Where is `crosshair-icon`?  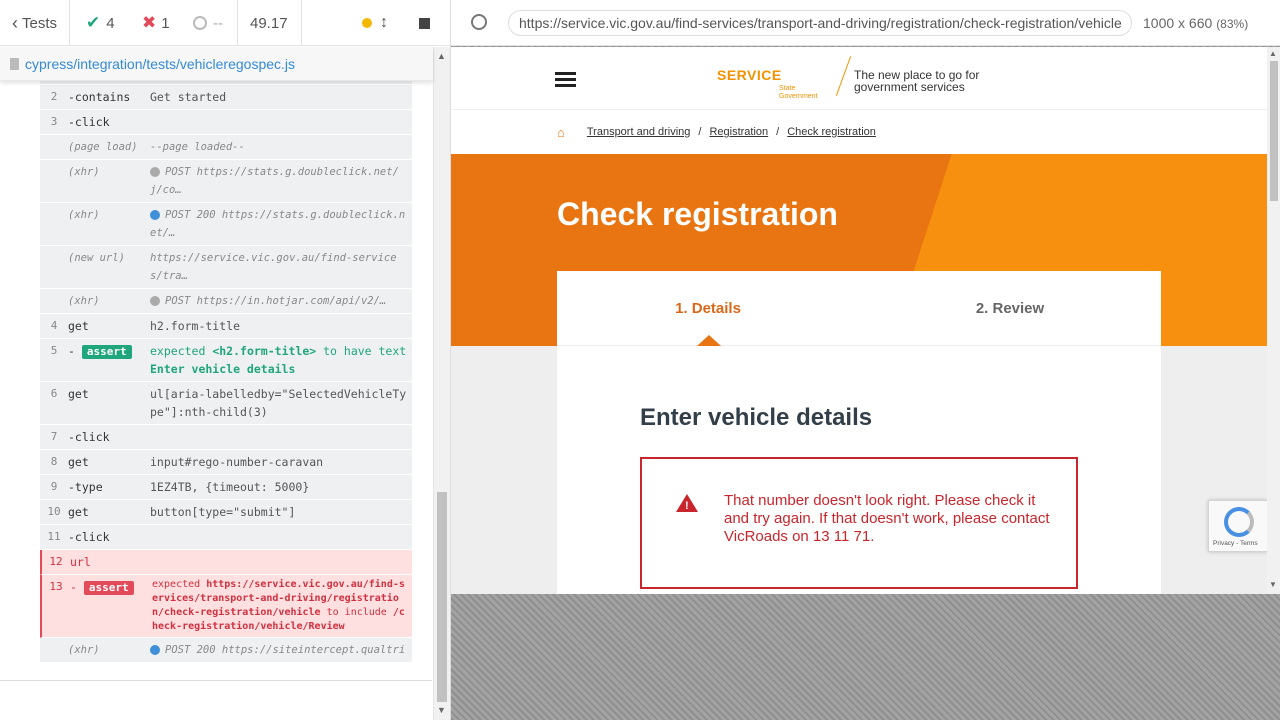
crosshair-icon is located at coordinates (479, 22).